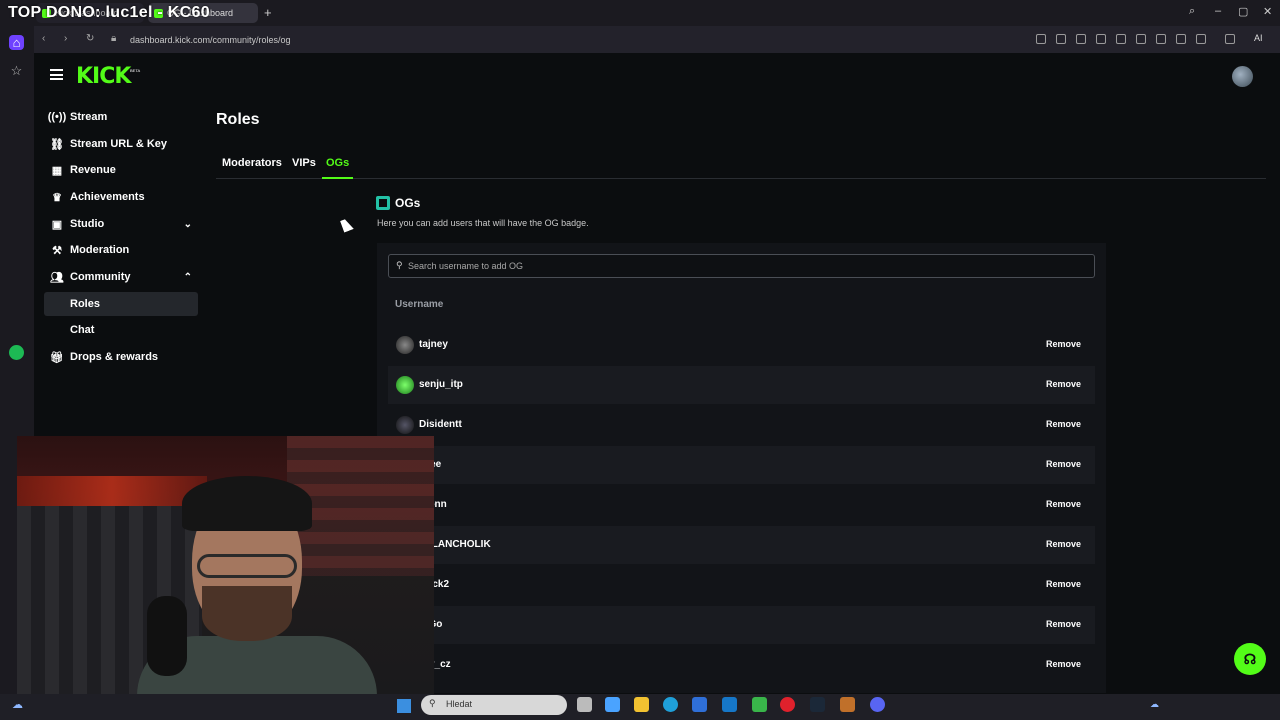  Describe the element at coordinates (641, 704) in the screenshot. I see `file-explorer-icon` at that location.